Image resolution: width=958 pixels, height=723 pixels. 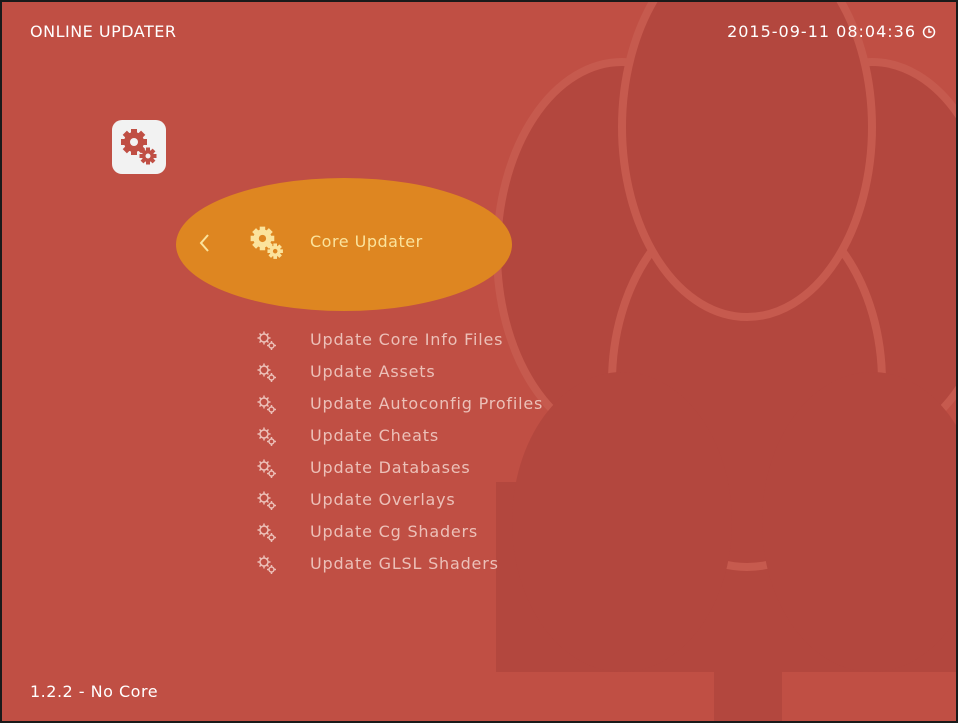 What do you see at coordinates (204, 243) in the screenshot?
I see `chevron-left-icon` at bounding box center [204, 243].